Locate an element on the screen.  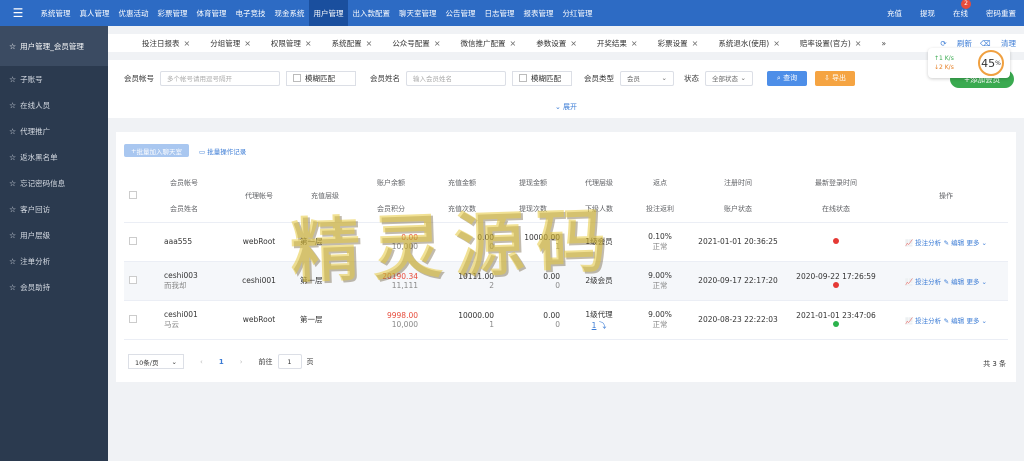
tab-lottery-settings: 彩票设置 × is located at coordinates (678, 43).